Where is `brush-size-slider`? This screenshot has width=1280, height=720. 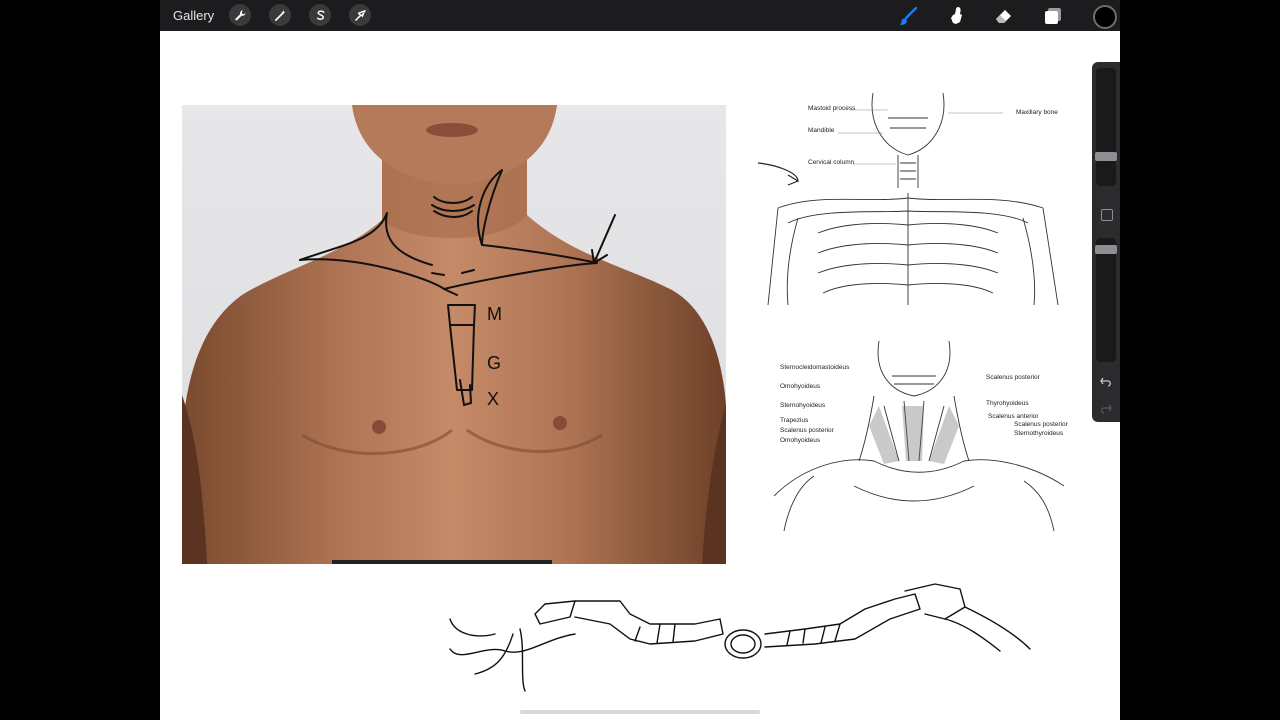 brush-size-slider is located at coordinates (1106, 127).